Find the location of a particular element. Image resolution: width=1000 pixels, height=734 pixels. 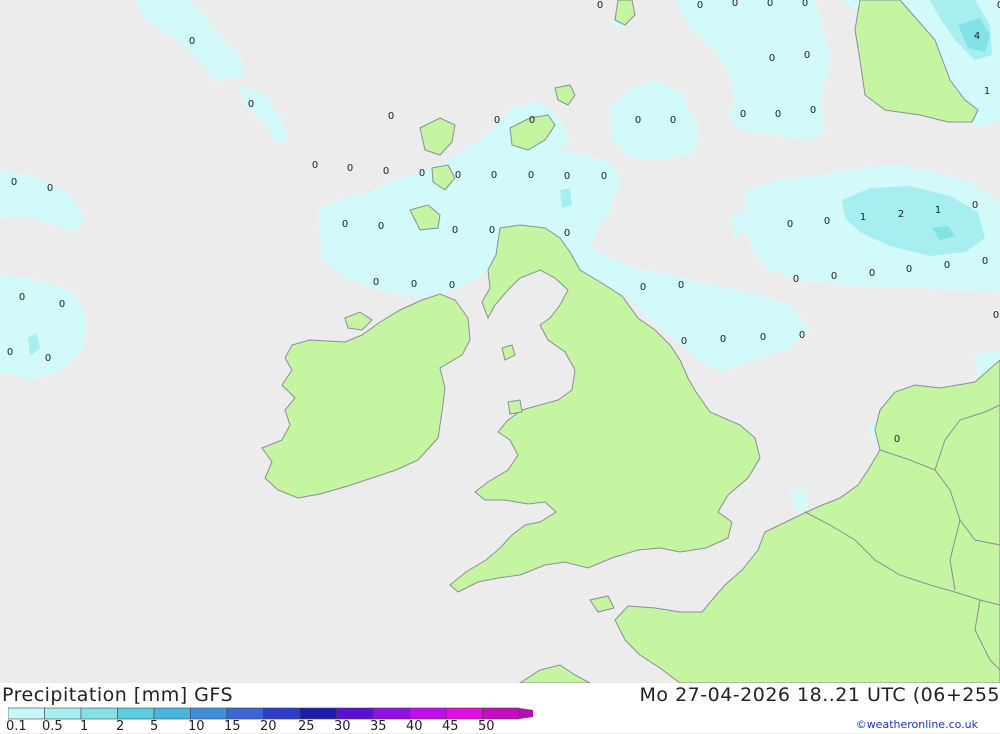

scale-label: 10 is located at coordinates (196, 726).